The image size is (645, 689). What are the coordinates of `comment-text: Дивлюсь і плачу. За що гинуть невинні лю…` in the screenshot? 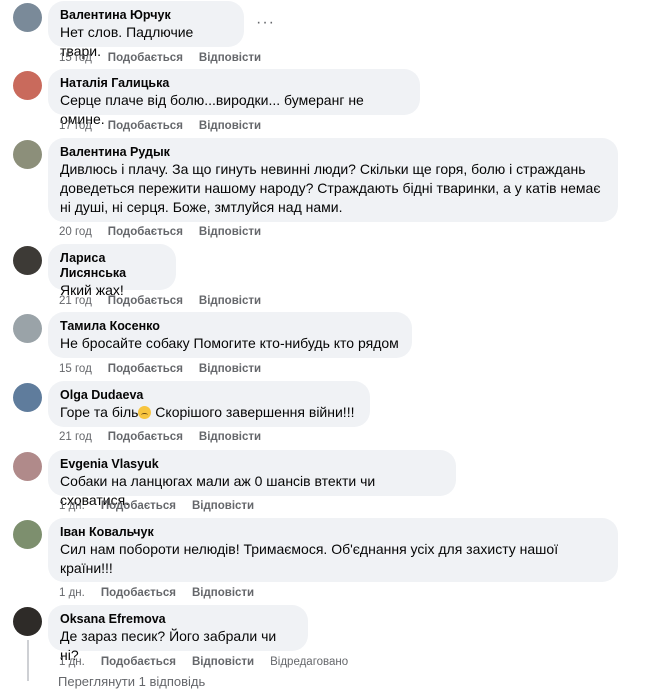 It's located at (330, 188).